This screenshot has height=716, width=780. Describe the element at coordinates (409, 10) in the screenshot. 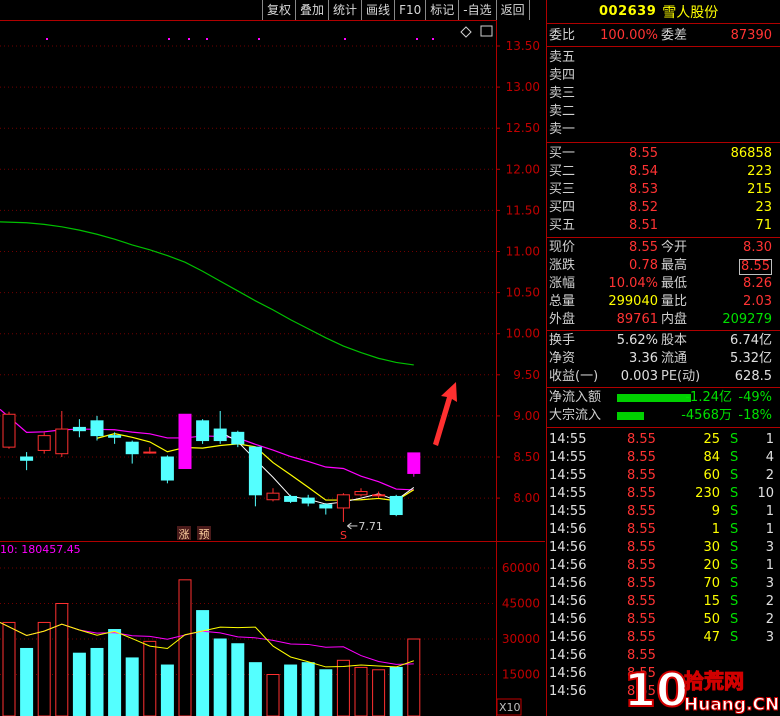

I see `toolbar-button-f10: F10` at that location.